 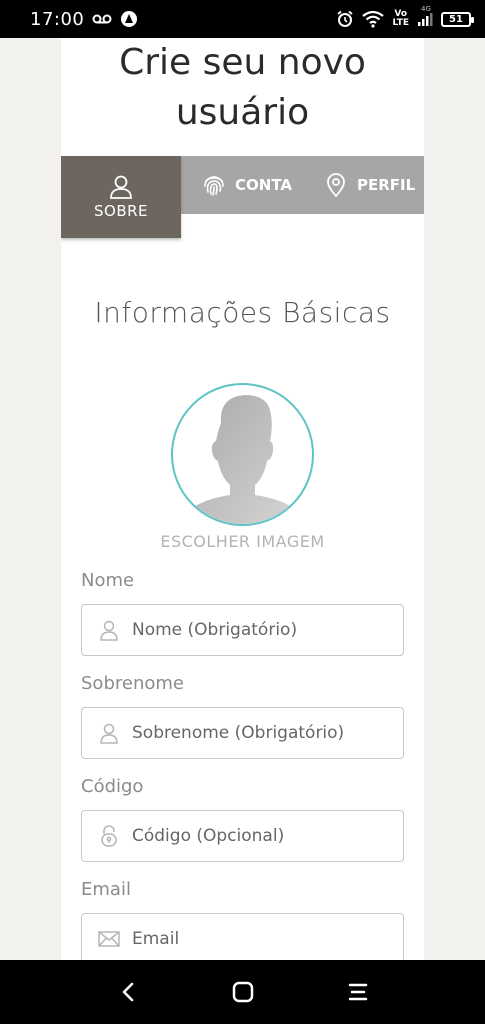 What do you see at coordinates (121, 187) in the screenshot?
I see `user-icon` at bounding box center [121, 187].